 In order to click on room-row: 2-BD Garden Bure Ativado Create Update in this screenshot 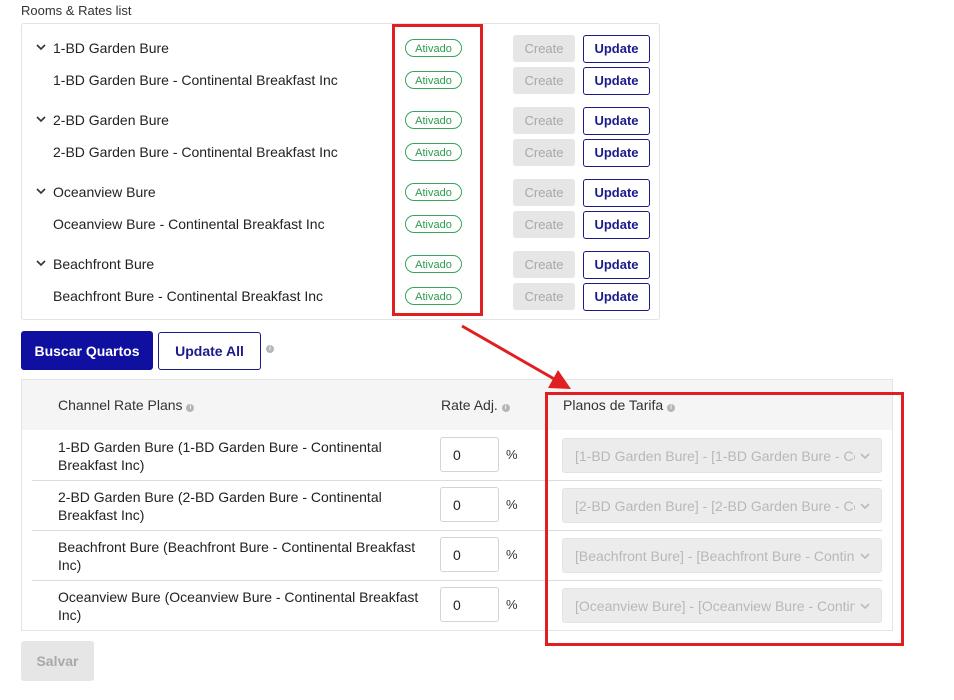, I will do `click(340, 120)`.